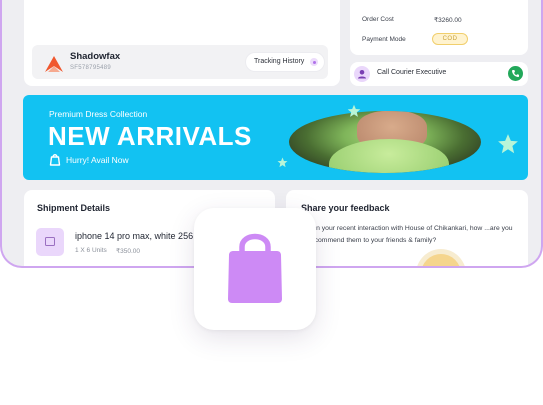  Describe the element at coordinates (128, 251) in the screenshot. I see `item-price: ₹350.00` at that location.